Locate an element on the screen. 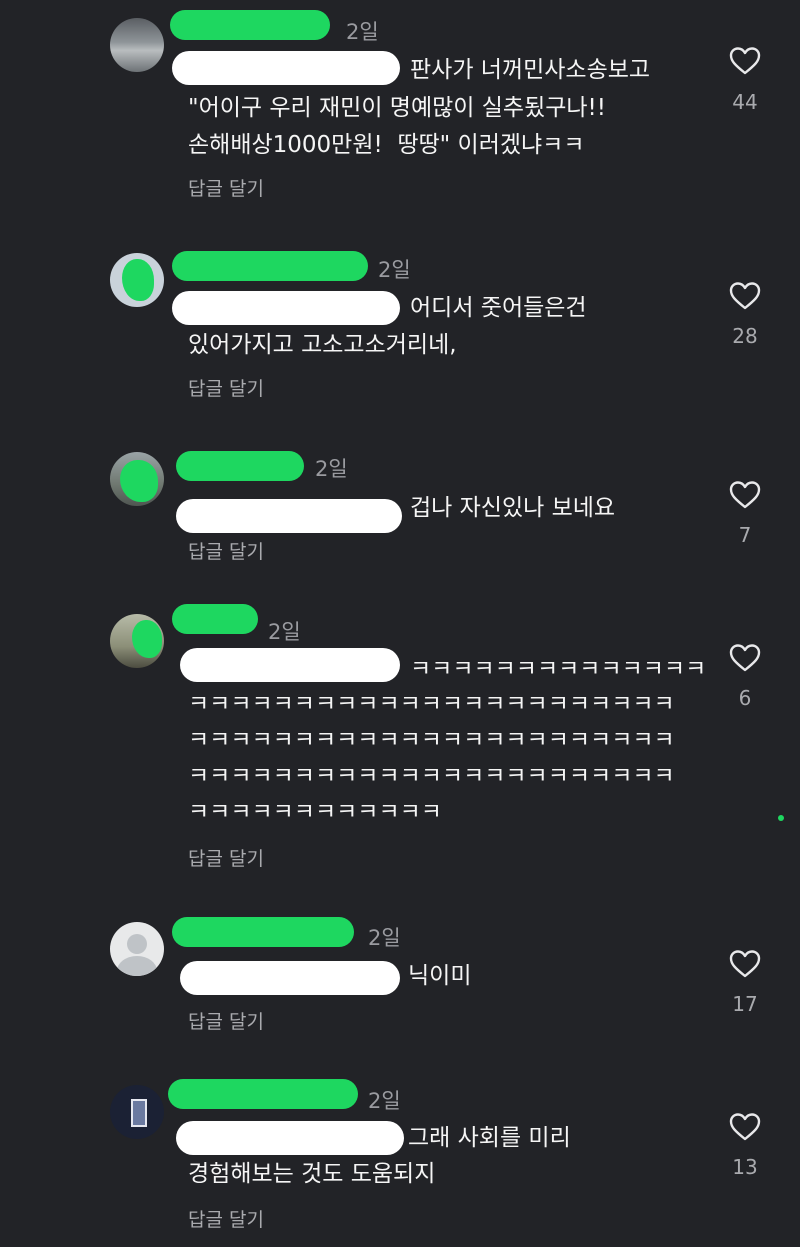 The width and height of the screenshot is (800, 1247). comment-text-line: "어이구 우리 재민이 명예많이 실추됬구나!! is located at coordinates (397, 108).